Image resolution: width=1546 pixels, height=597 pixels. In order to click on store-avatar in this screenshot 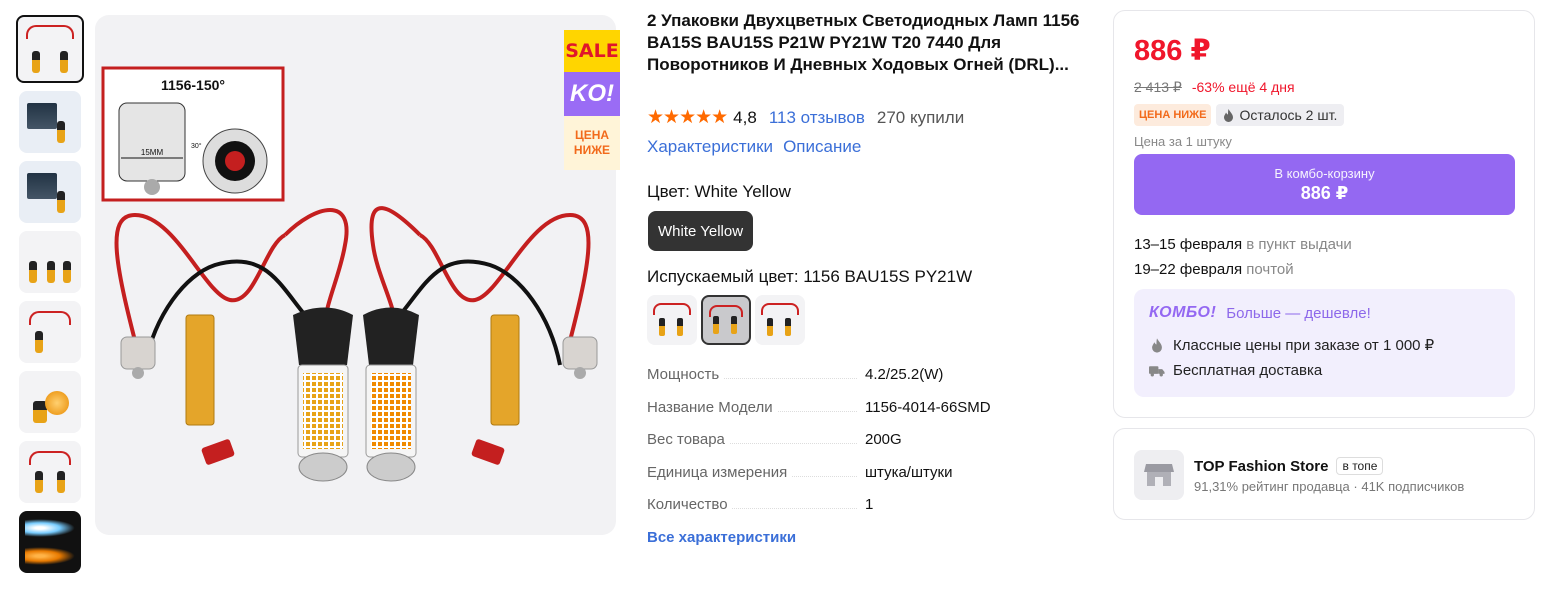, I will do `click(1159, 475)`.